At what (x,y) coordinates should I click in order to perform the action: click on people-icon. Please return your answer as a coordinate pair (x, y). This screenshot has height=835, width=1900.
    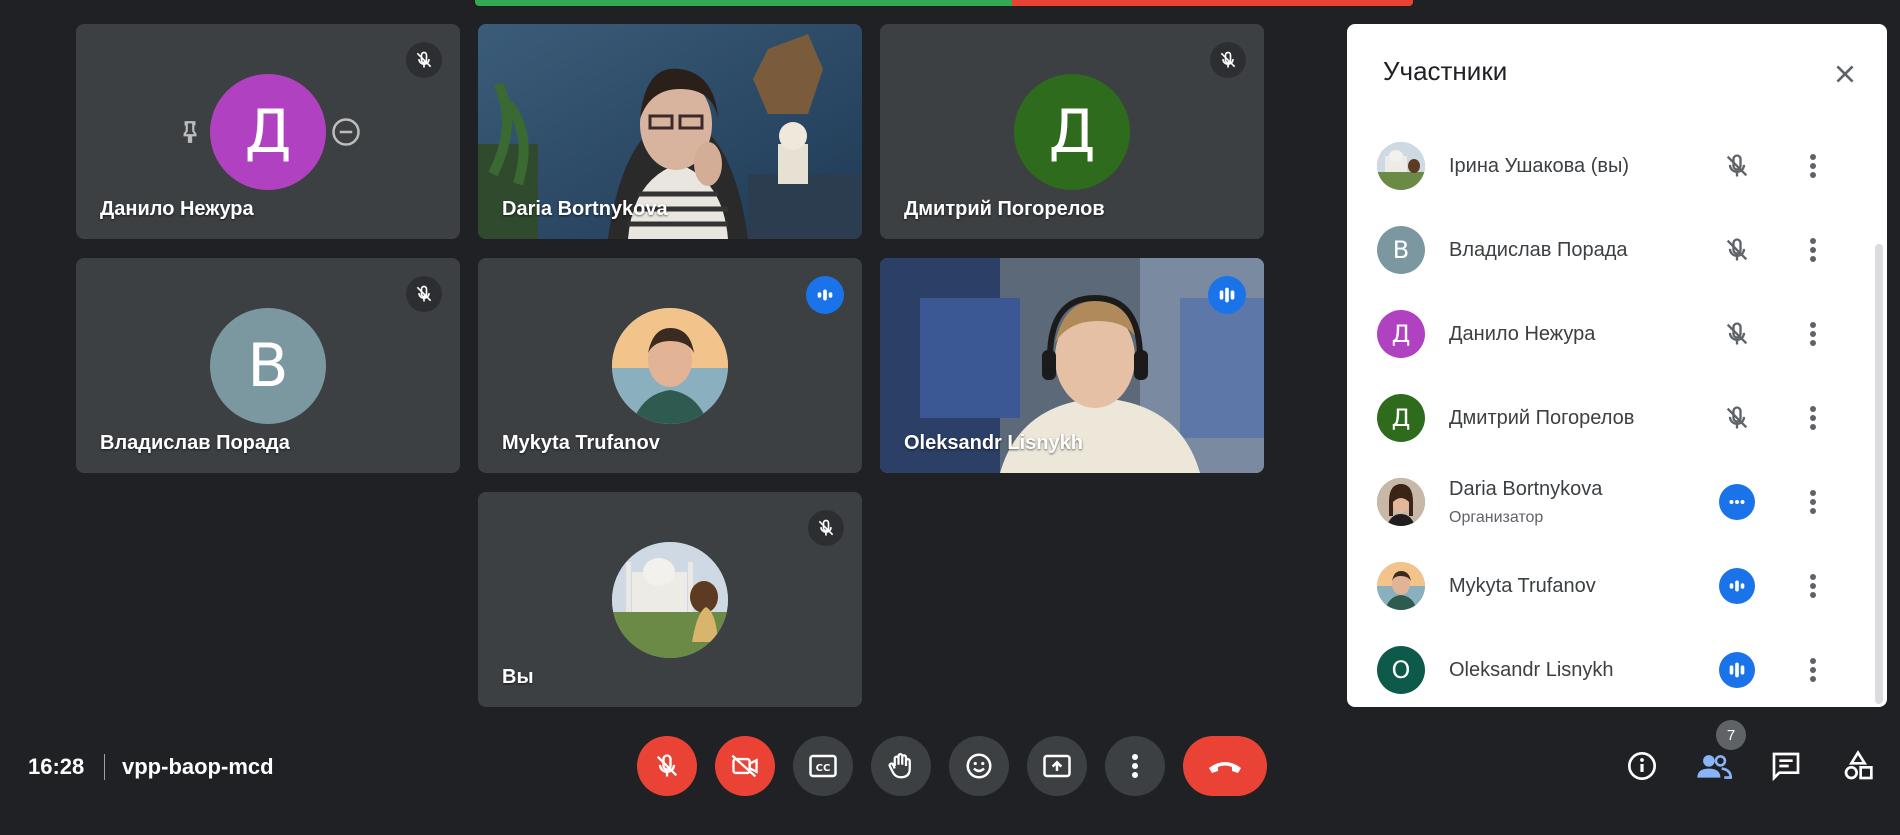
    Looking at the image, I should click on (1714, 767).